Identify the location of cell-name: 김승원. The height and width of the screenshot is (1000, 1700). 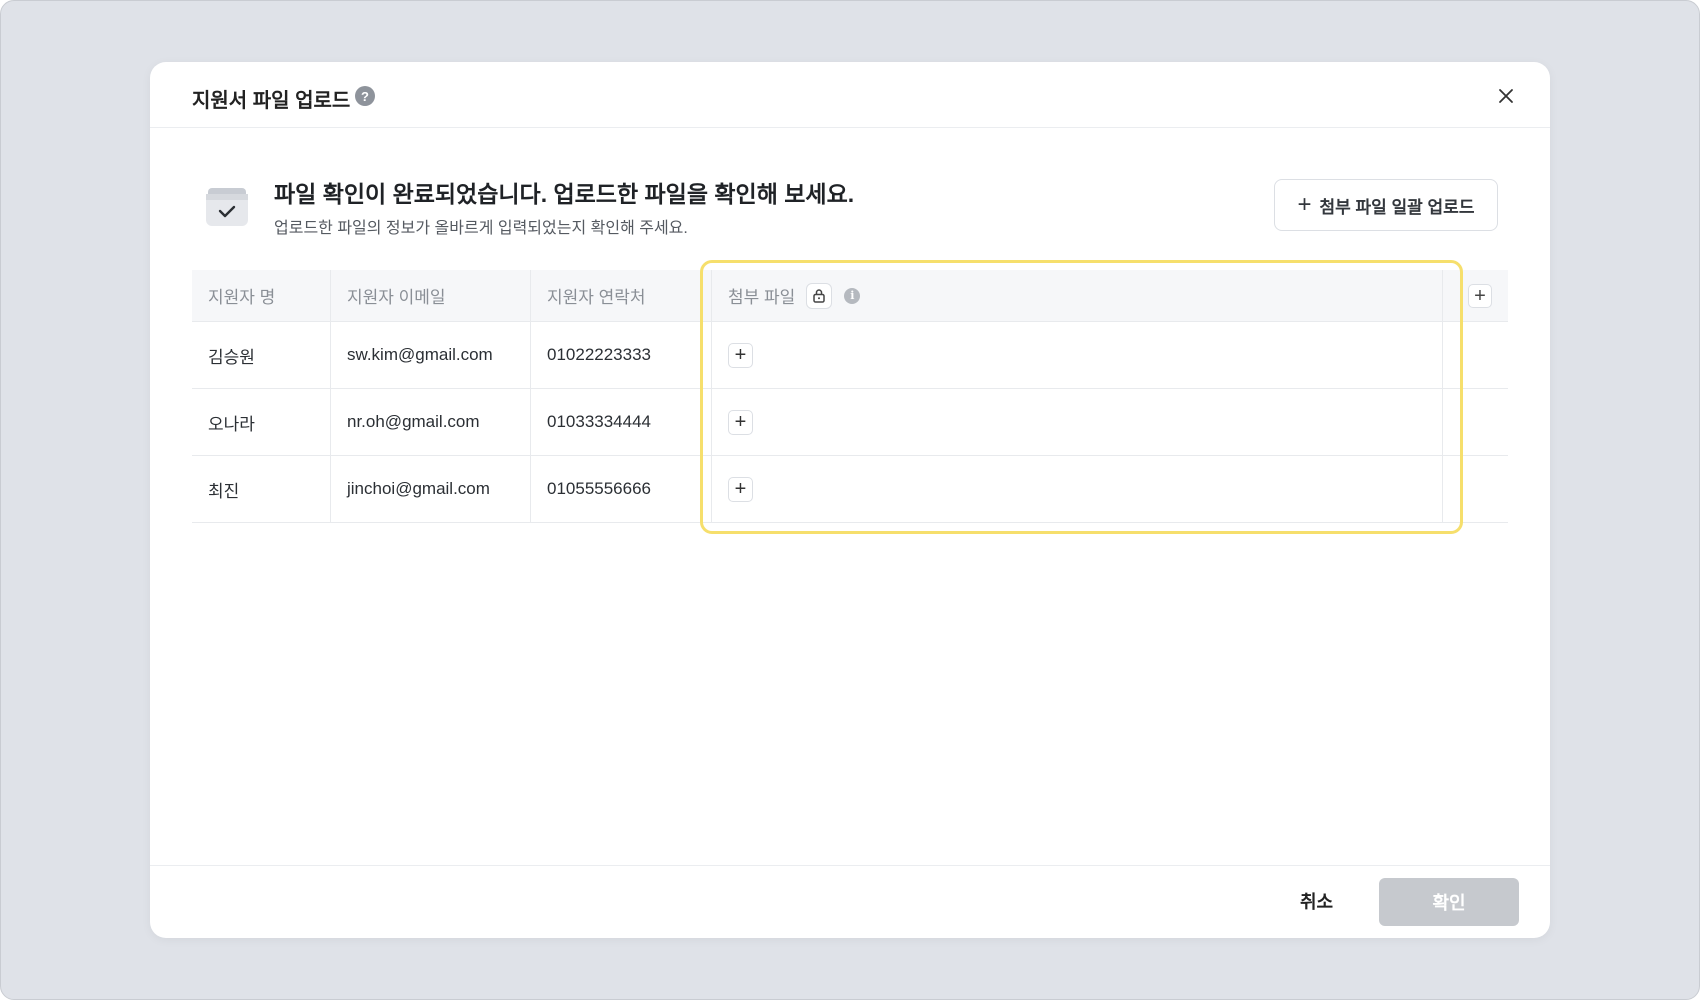
(261, 355).